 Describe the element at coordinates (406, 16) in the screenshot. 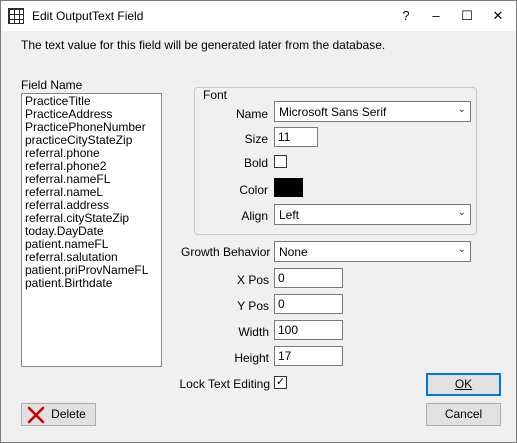

I see `help-button: ?` at that location.